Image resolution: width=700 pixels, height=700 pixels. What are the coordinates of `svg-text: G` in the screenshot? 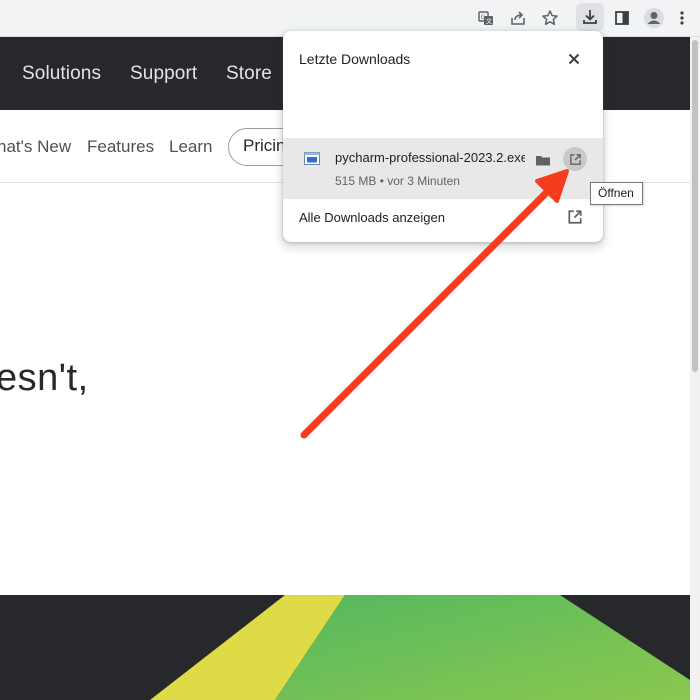 It's located at (483, 17).